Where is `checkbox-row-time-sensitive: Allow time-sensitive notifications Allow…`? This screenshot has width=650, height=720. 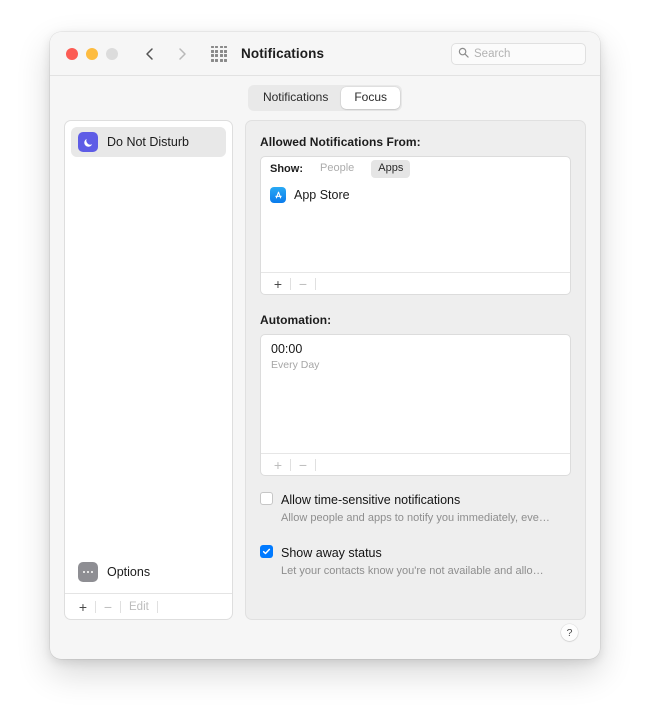 checkbox-row-time-sensitive: Allow time-sensitive notifications Allow… is located at coordinates (415, 508).